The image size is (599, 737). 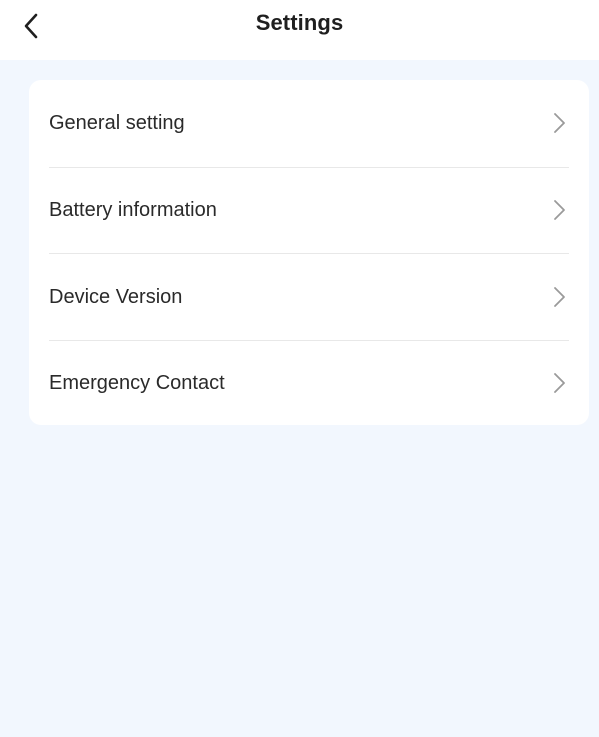 What do you see at coordinates (309, 210) in the screenshot?
I see `settings-item-battery: Battery information` at bounding box center [309, 210].